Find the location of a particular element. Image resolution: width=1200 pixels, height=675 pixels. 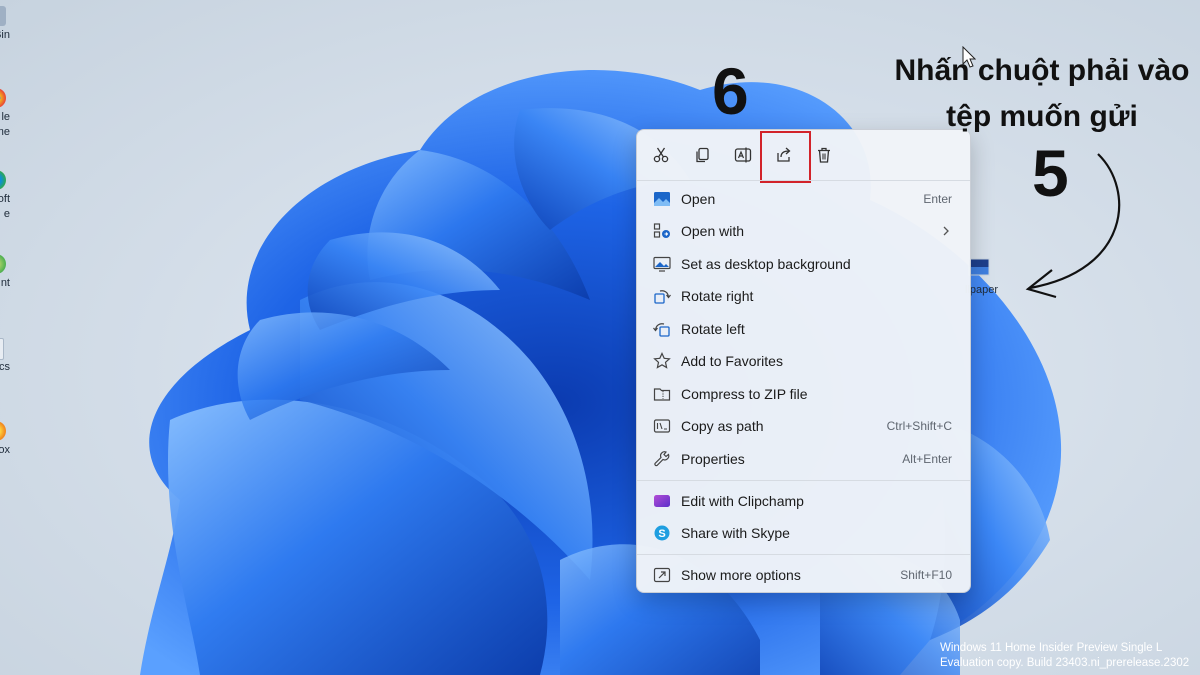

copy-button is located at coordinates (702, 155).